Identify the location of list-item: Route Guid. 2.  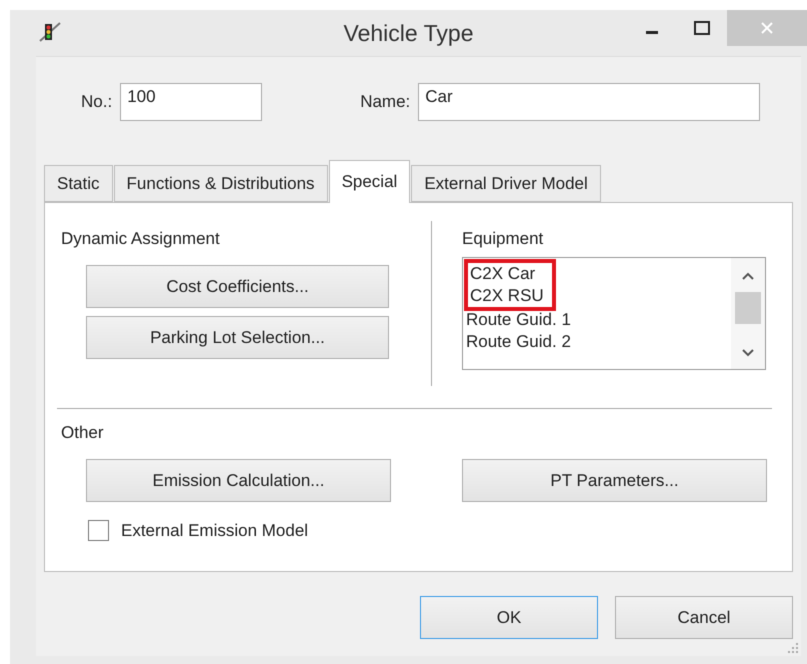
(598, 342).